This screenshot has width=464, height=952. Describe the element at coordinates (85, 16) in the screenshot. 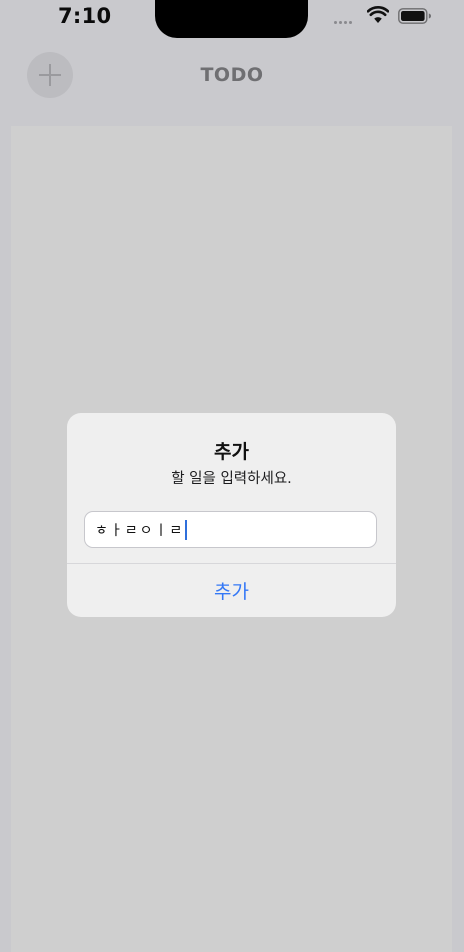

I see `status-time: 7:10` at that location.